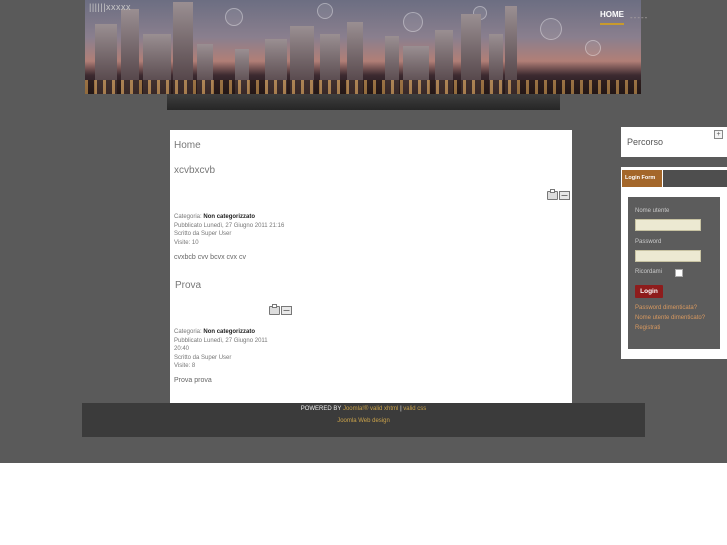  I want to click on site-logo: ||||||xxxxx, so click(110, 7).